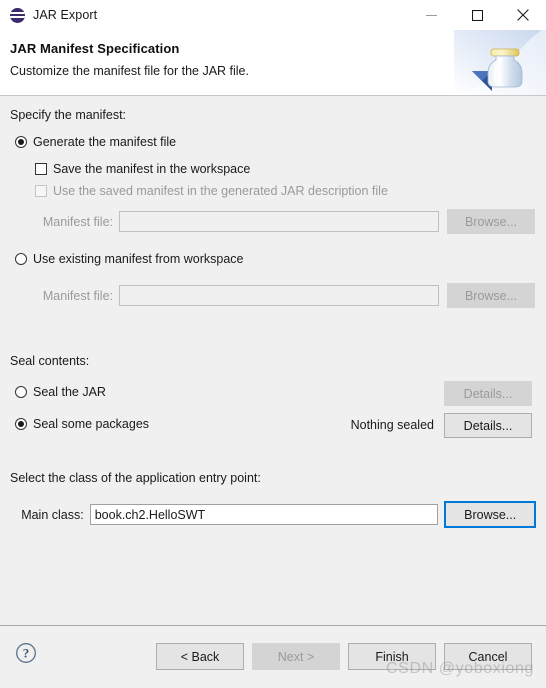  What do you see at coordinates (273, 15) in the screenshot?
I see `title-bar: JAR Export` at bounding box center [273, 15].